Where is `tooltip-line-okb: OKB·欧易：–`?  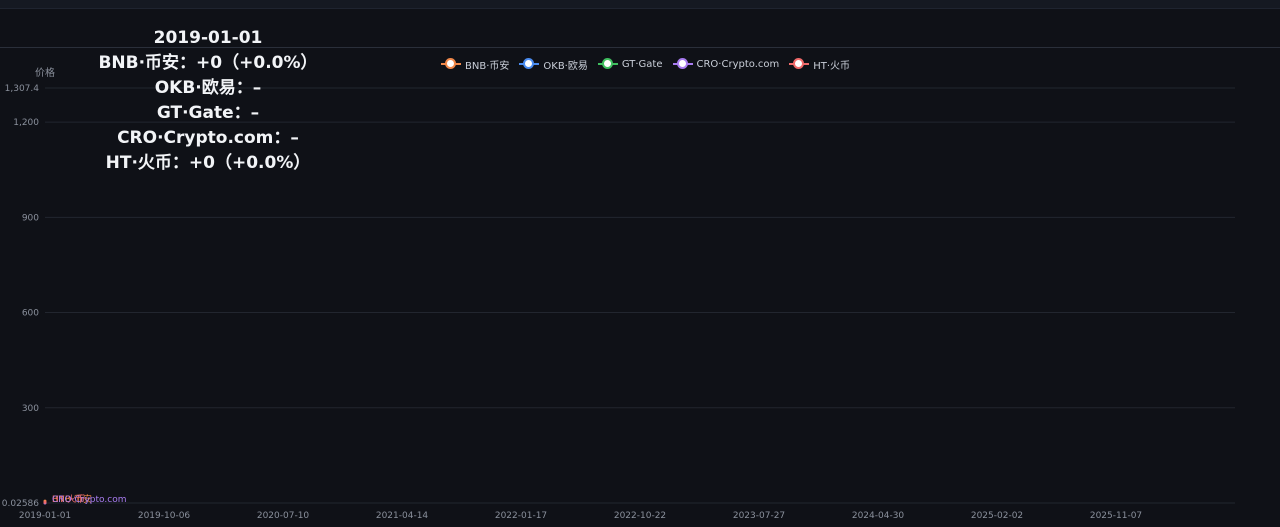
tooltip-line-okb: OKB·欧易：– is located at coordinates (208, 88).